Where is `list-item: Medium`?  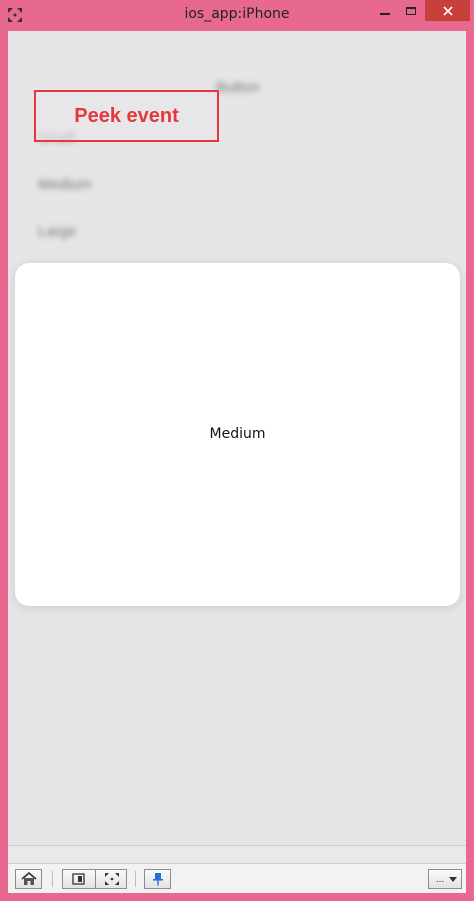 list-item: Medium is located at coordinates (65, 184).